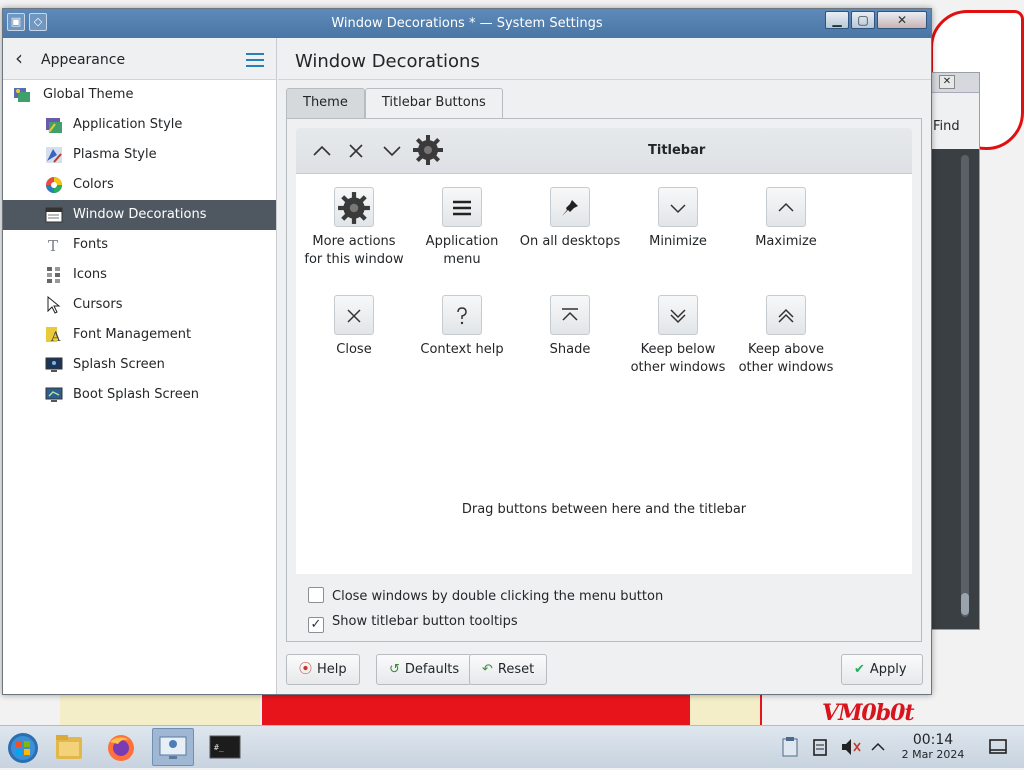  What do you see at coordinates (678, 336) in the screenshot?
I see `palette-item-keep-below: Keep below other windows` at bounding box center [678, 336].